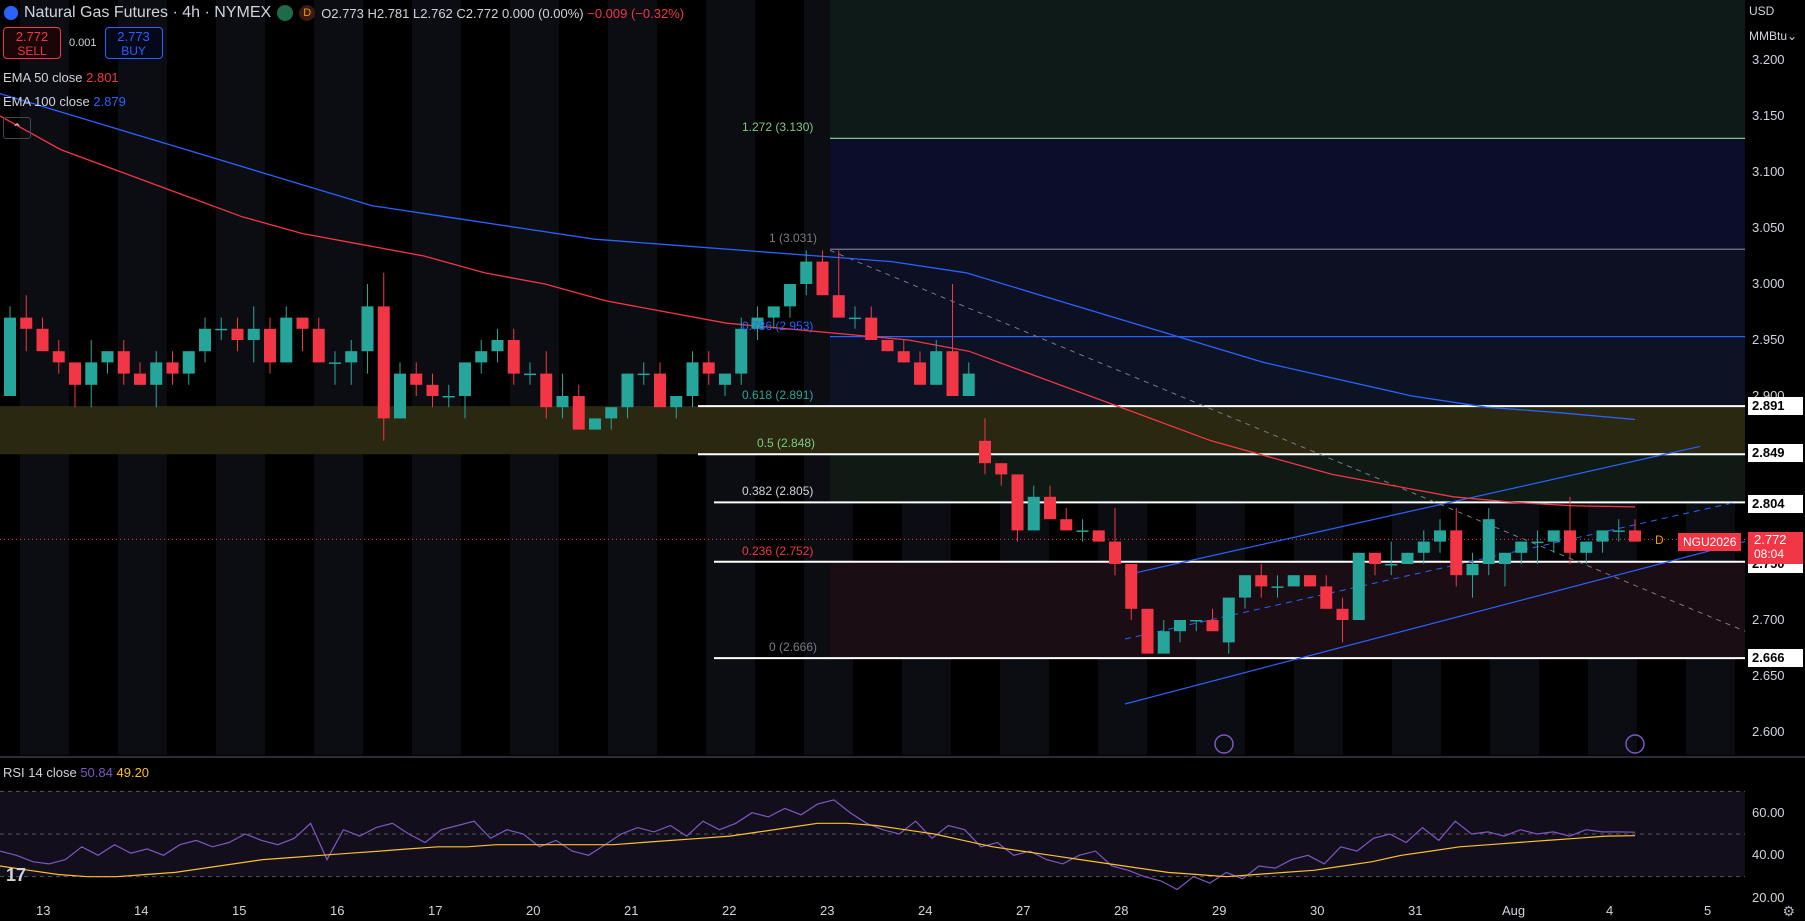 This screenshot has height=921, width=1805. I want to click on price-tick: 3.000, so click(1768, 283).